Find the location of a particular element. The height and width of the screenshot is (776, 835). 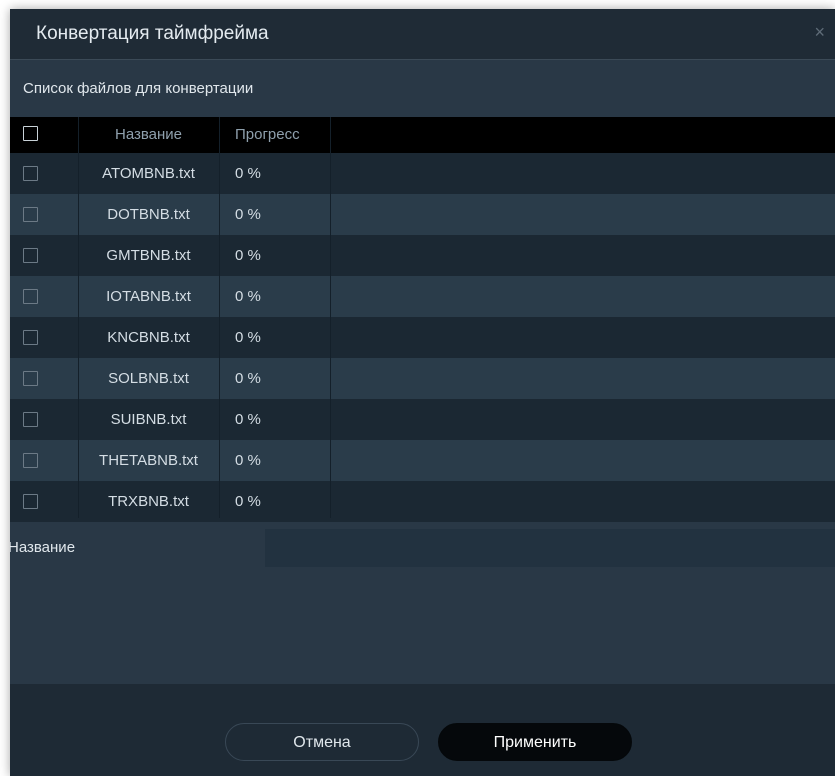

select-all-checkbox is located at coordinates (30, 133).